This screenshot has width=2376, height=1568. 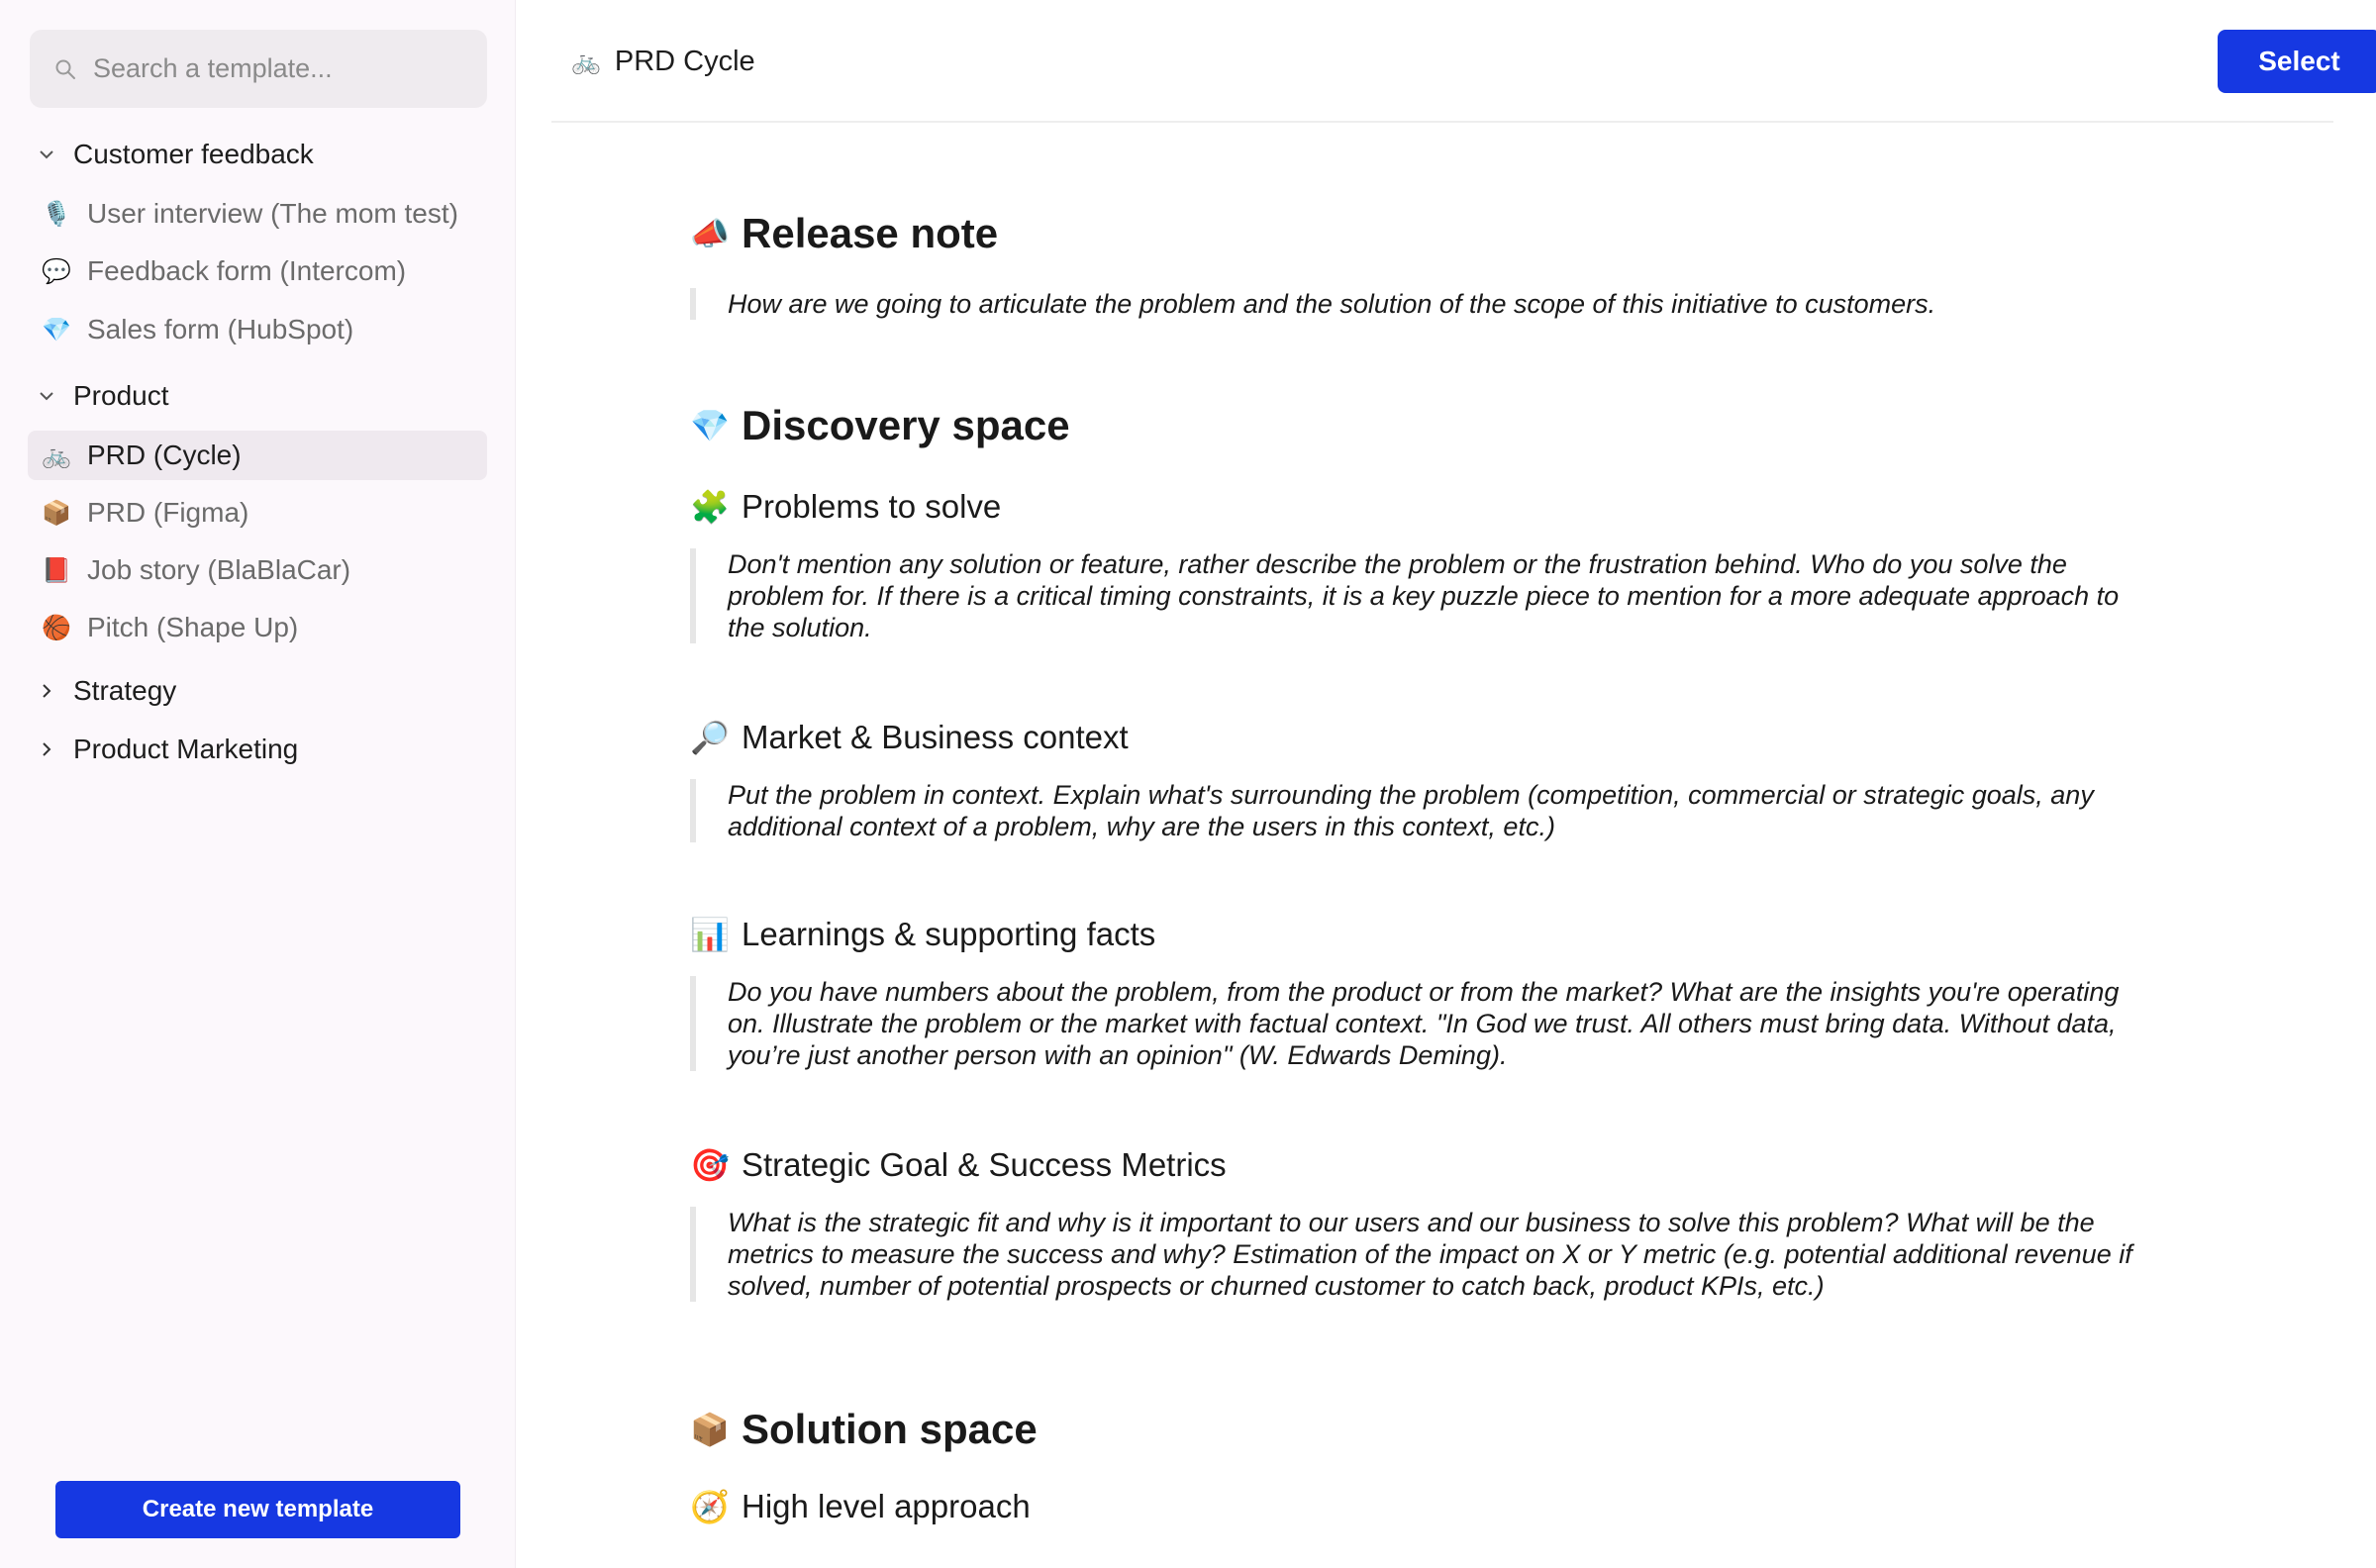 I want to click on group-label: Product Marketing, so click(x=186, y=749).